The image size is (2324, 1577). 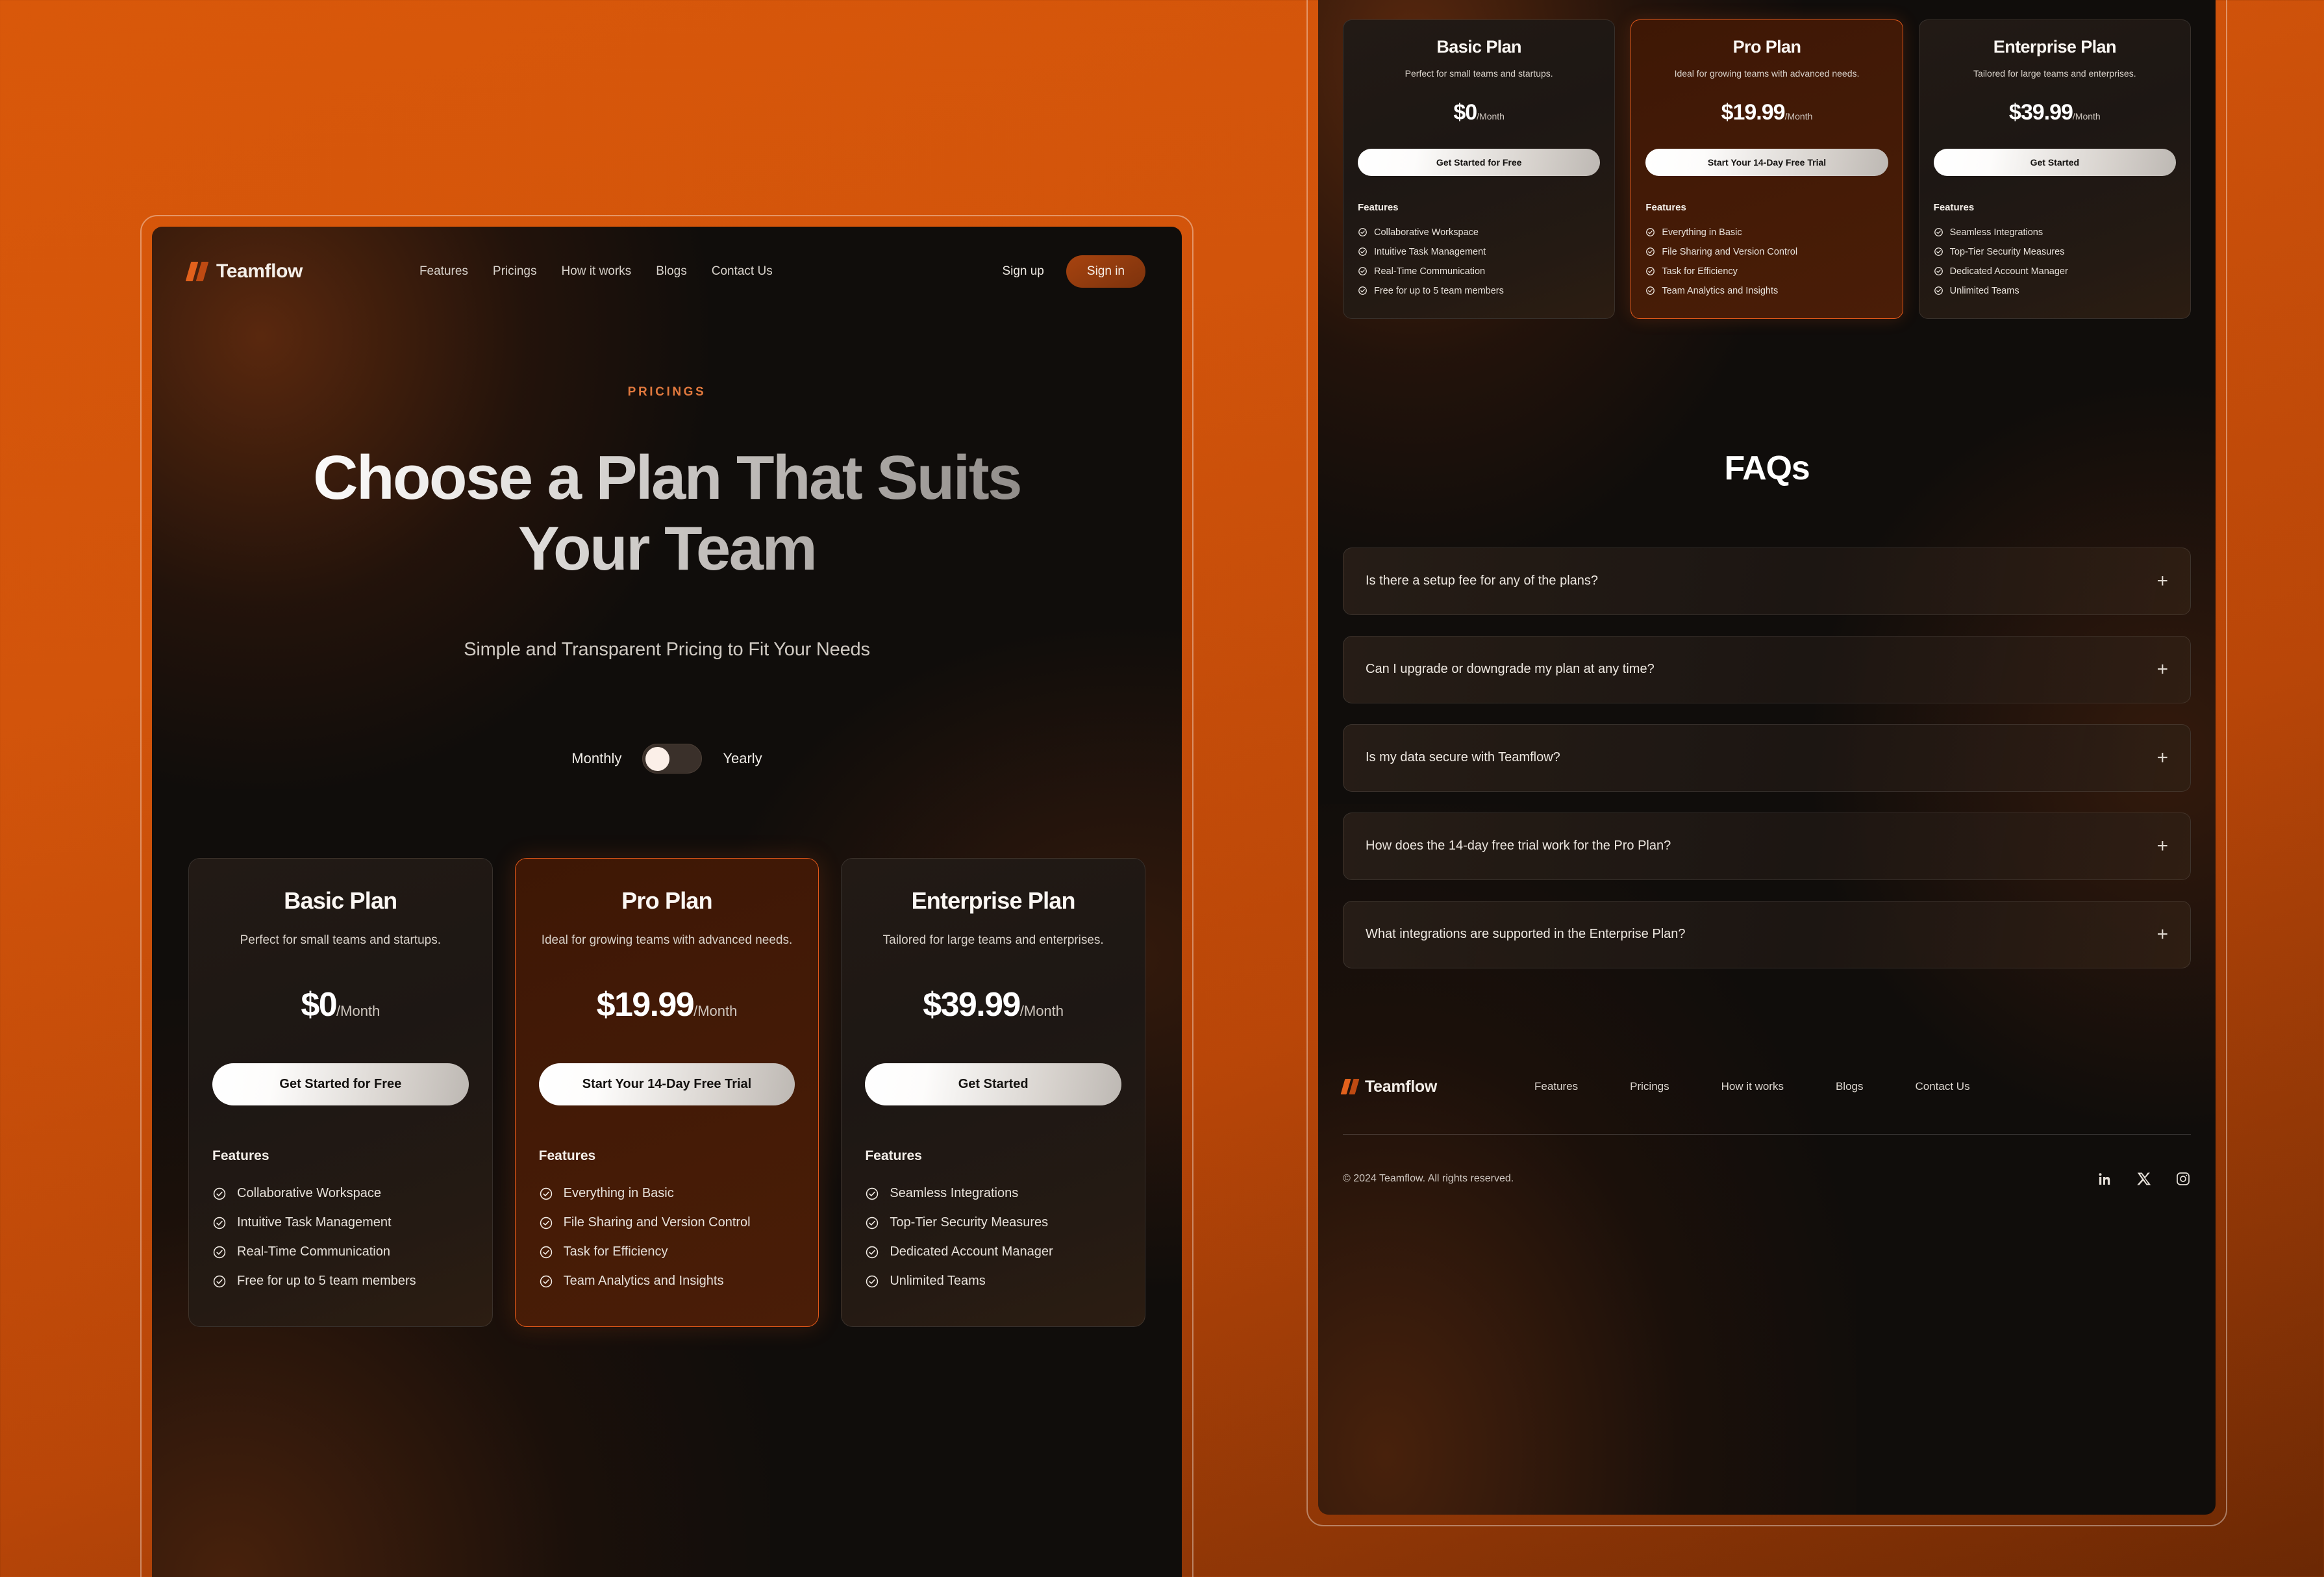 What do you see at coordinates (341, 1005) in the screenshot?
I see `plan-price: $0/Month` at bounding box center [341, 1005].